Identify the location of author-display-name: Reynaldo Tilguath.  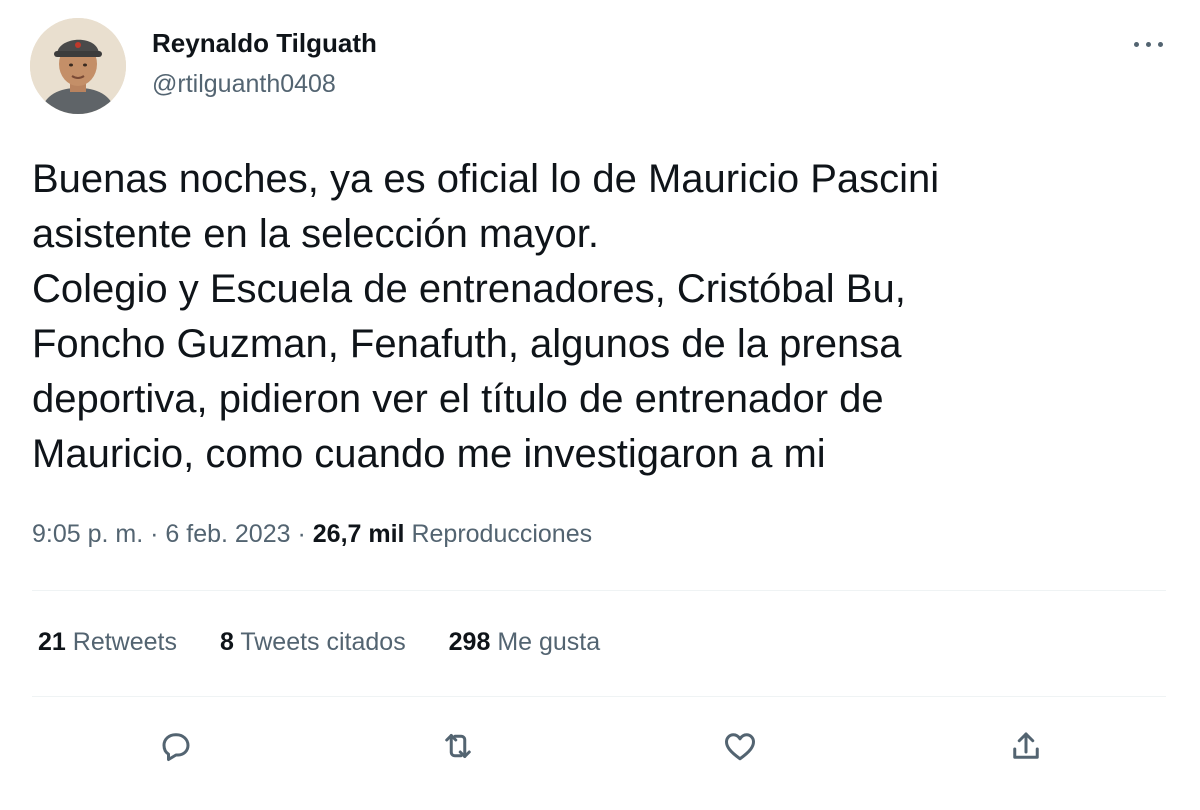
(264, 43).